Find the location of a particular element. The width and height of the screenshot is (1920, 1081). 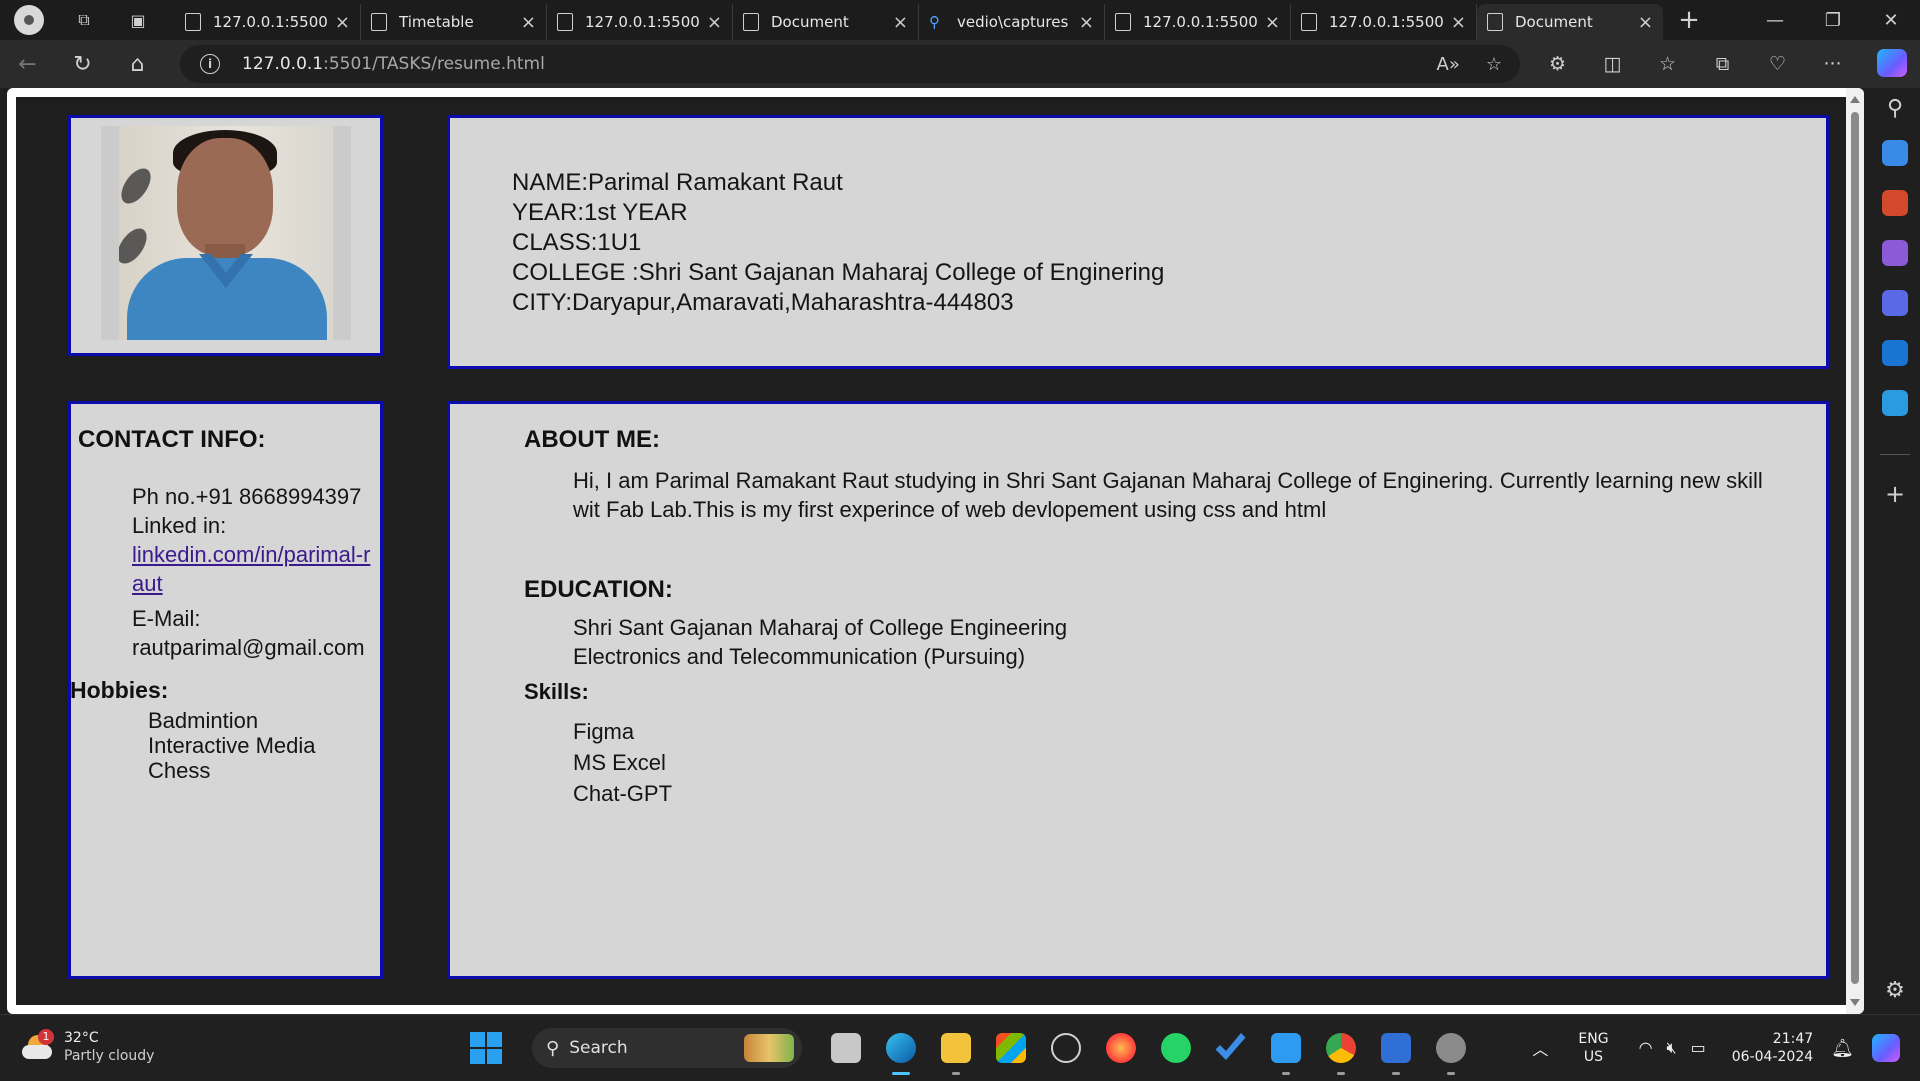

tab-title: Timetable is located at coordinates (436, 22).